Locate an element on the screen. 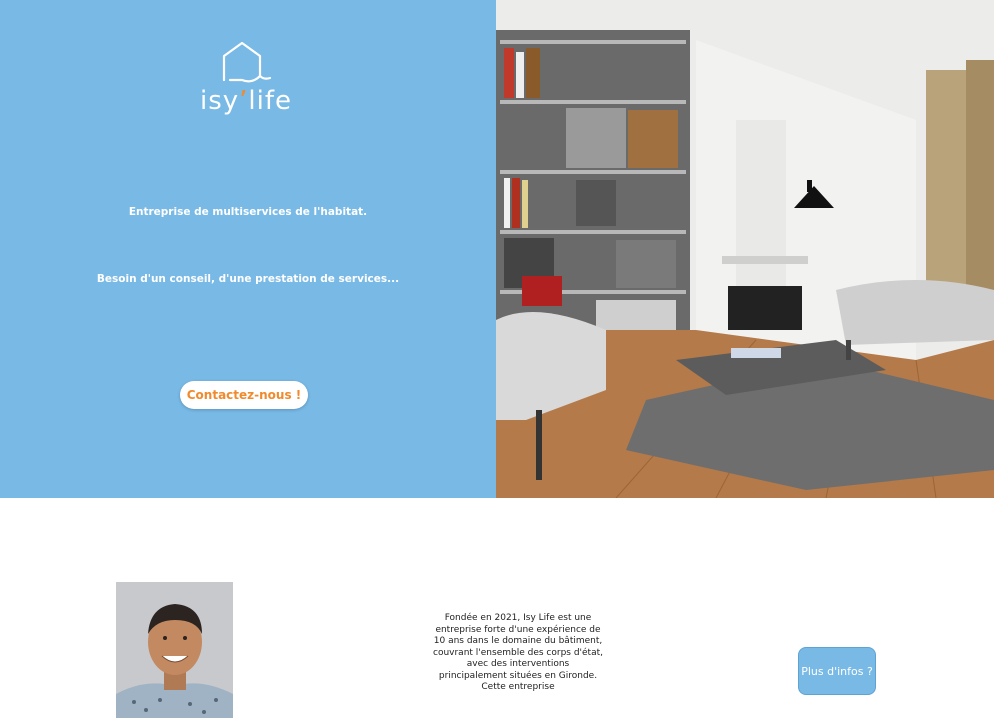  contact-button: Contactez-nous ! is located at coordinates (244, 395).